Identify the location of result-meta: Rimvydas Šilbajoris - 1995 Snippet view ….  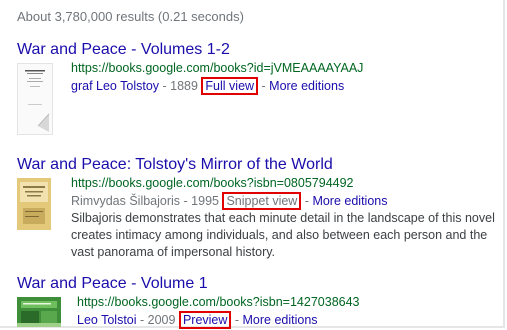
(286, 201).